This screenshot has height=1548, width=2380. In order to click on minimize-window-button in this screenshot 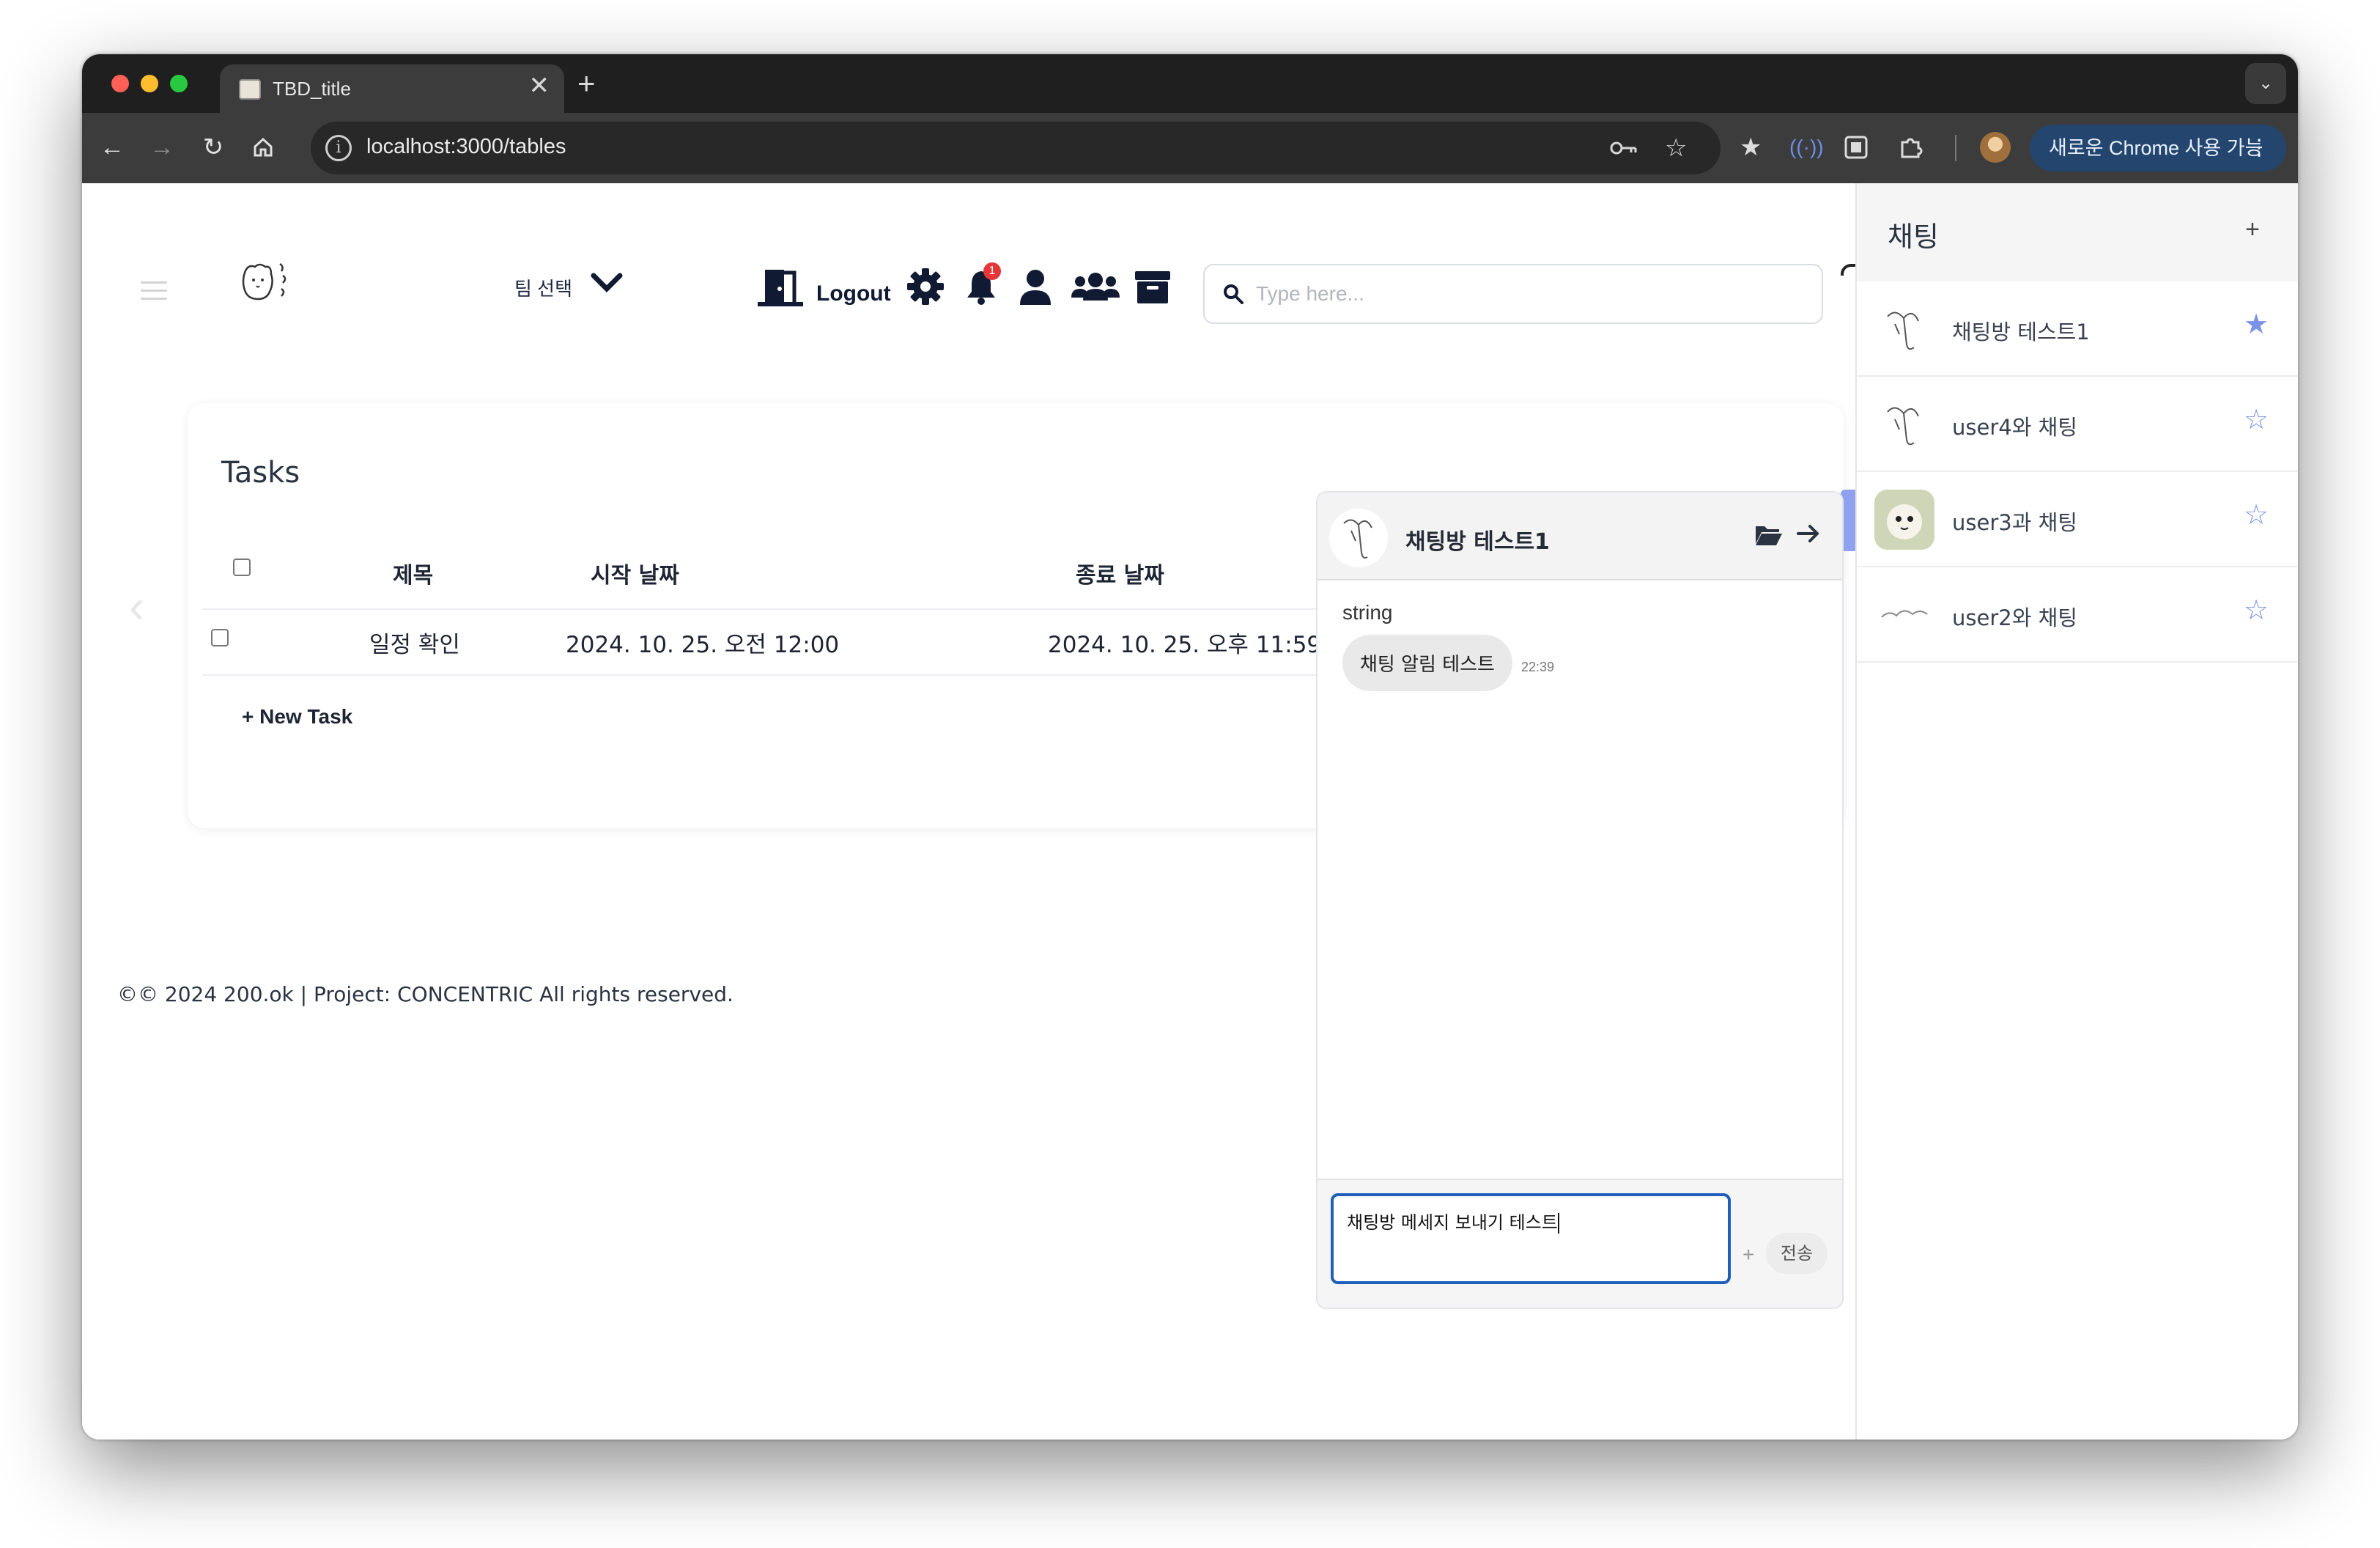, I will do `click(149, 83)`.